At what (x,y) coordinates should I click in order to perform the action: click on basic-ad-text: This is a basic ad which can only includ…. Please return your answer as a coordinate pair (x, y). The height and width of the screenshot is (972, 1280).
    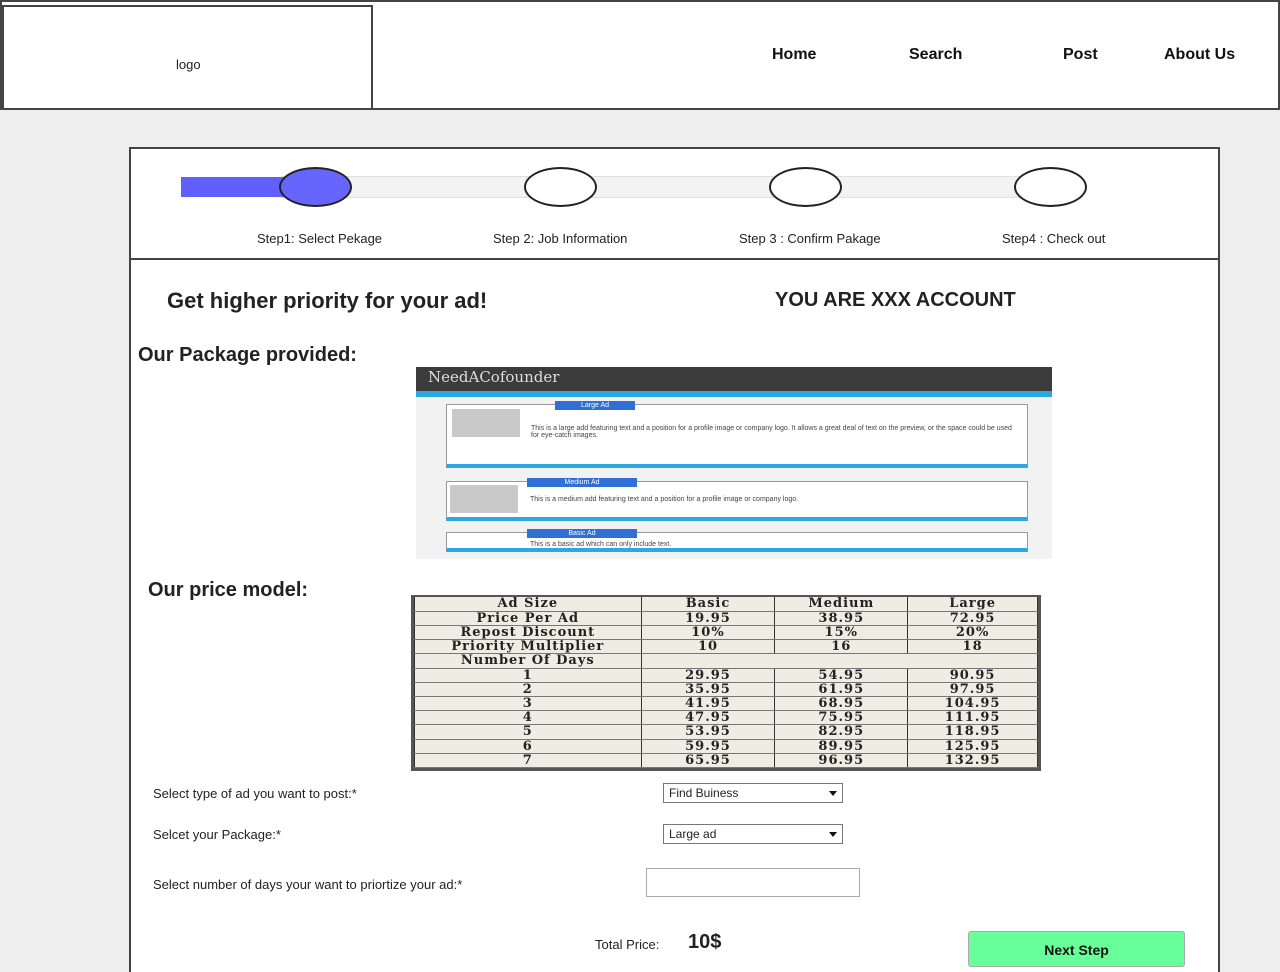
    Looking at the image, I should click on (601, 544).